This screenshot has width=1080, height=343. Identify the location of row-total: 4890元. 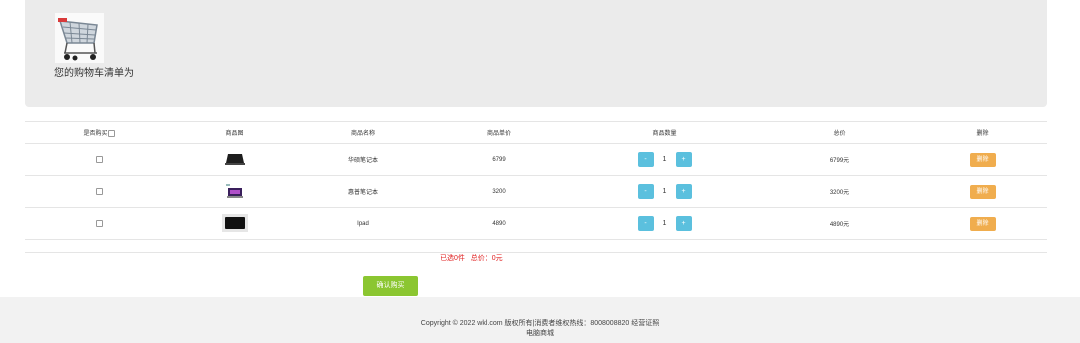
(839, 223).